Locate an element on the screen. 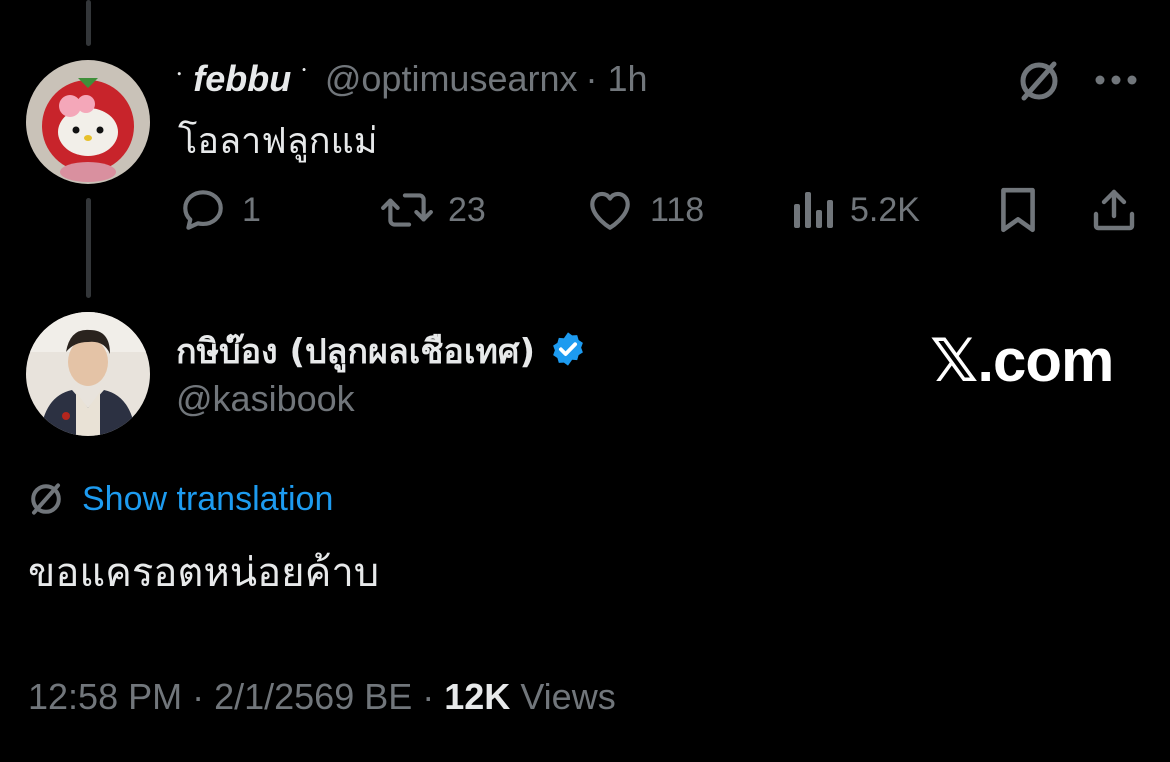 This screenshot has width=1170, height=762. name-decoration-right: ᣟ is located at coordinates (304, 78).